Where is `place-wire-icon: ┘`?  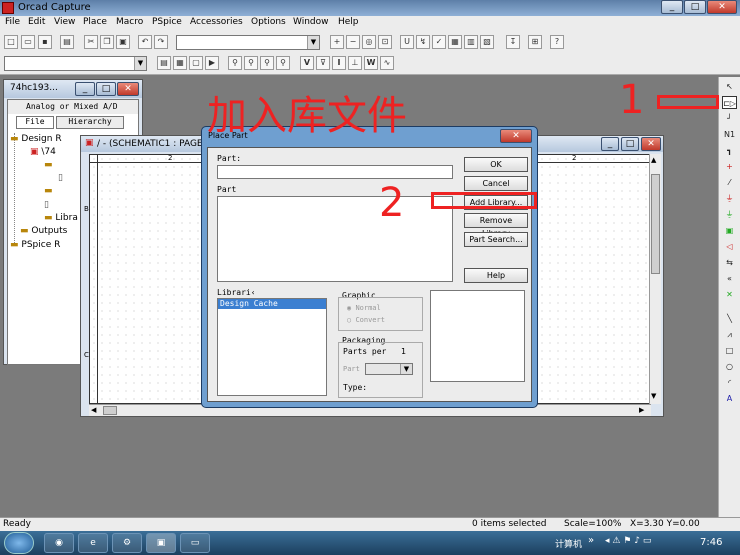
place-wire-icon: ┘ is located at coordinates (729, 118).